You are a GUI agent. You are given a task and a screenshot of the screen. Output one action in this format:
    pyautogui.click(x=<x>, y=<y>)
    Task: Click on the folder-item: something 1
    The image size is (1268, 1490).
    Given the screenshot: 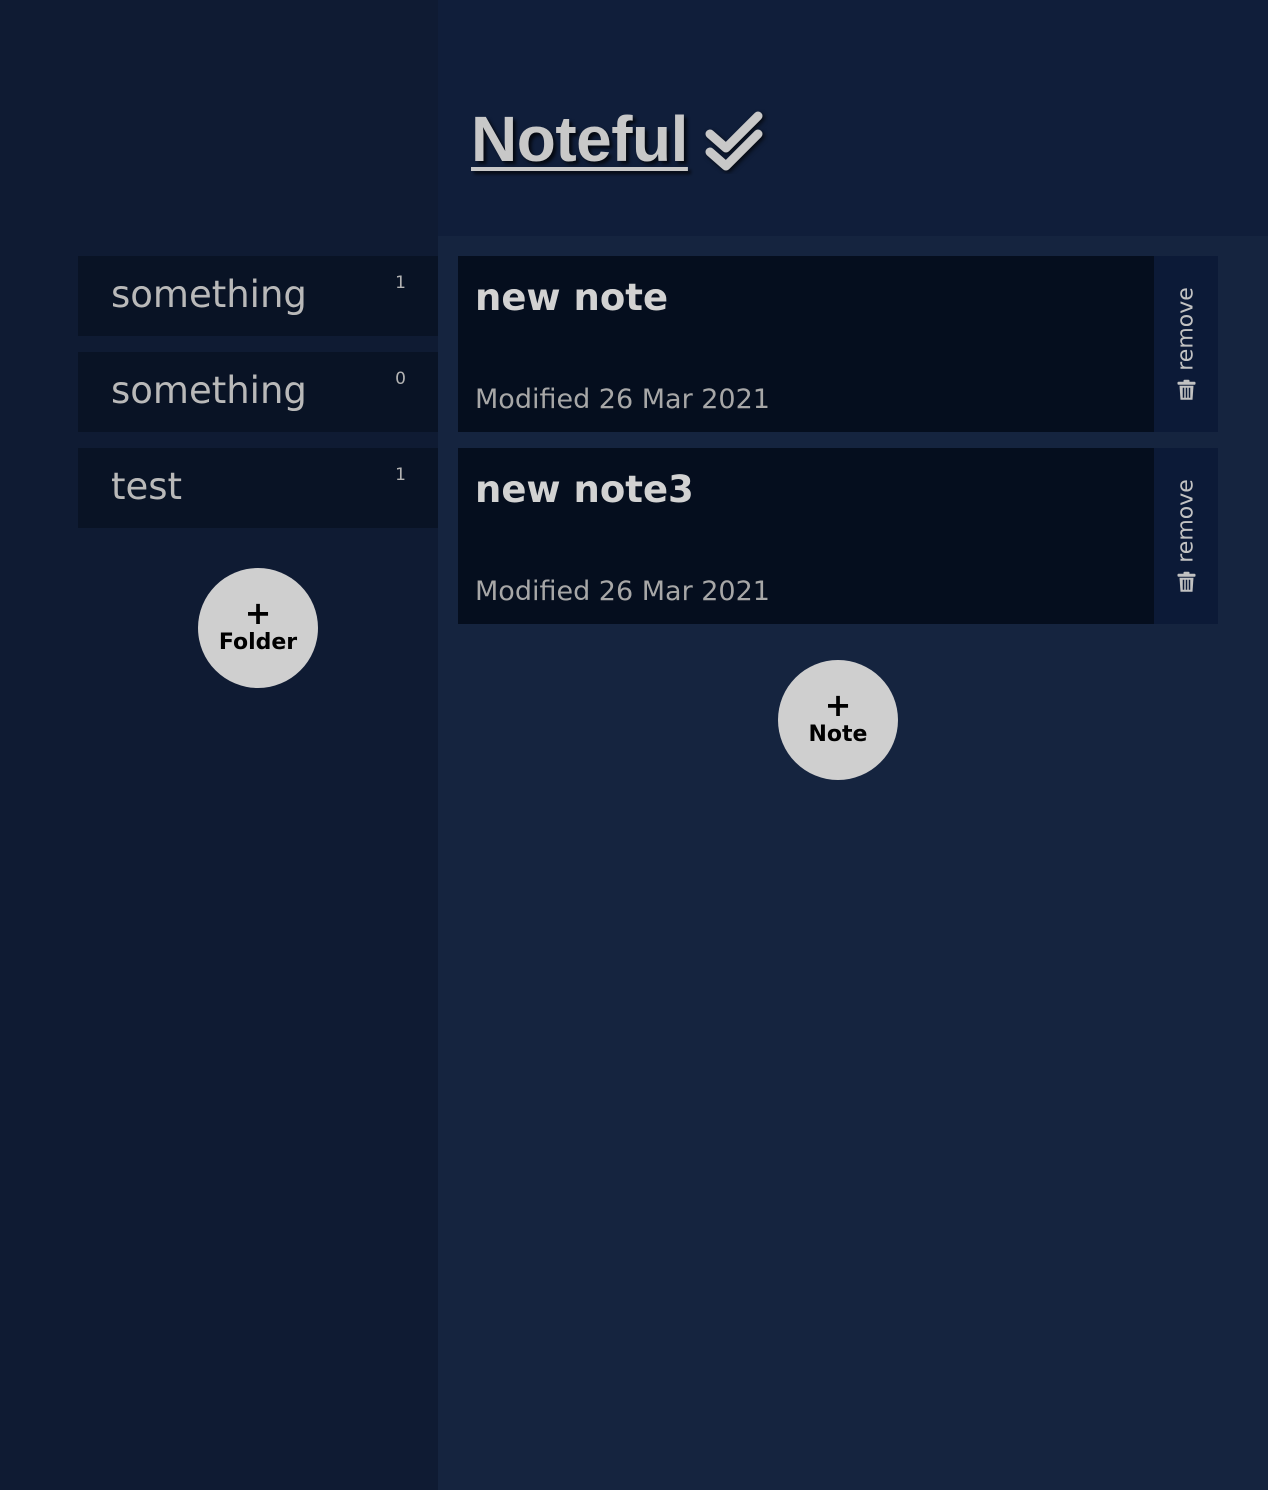 What is the action you would take?
    pyautogui.click(x=258, y=296)
    